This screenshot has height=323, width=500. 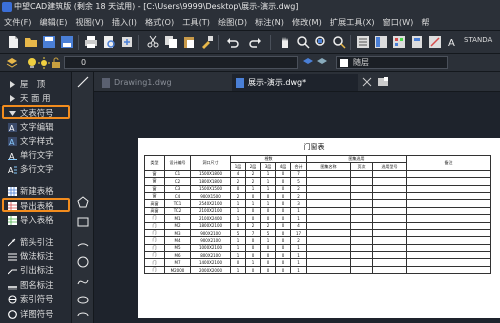 What do you see at coordinates (298, 181) in the screenshot?
I see `table-cell: 5` at bounding box center [298, 181].